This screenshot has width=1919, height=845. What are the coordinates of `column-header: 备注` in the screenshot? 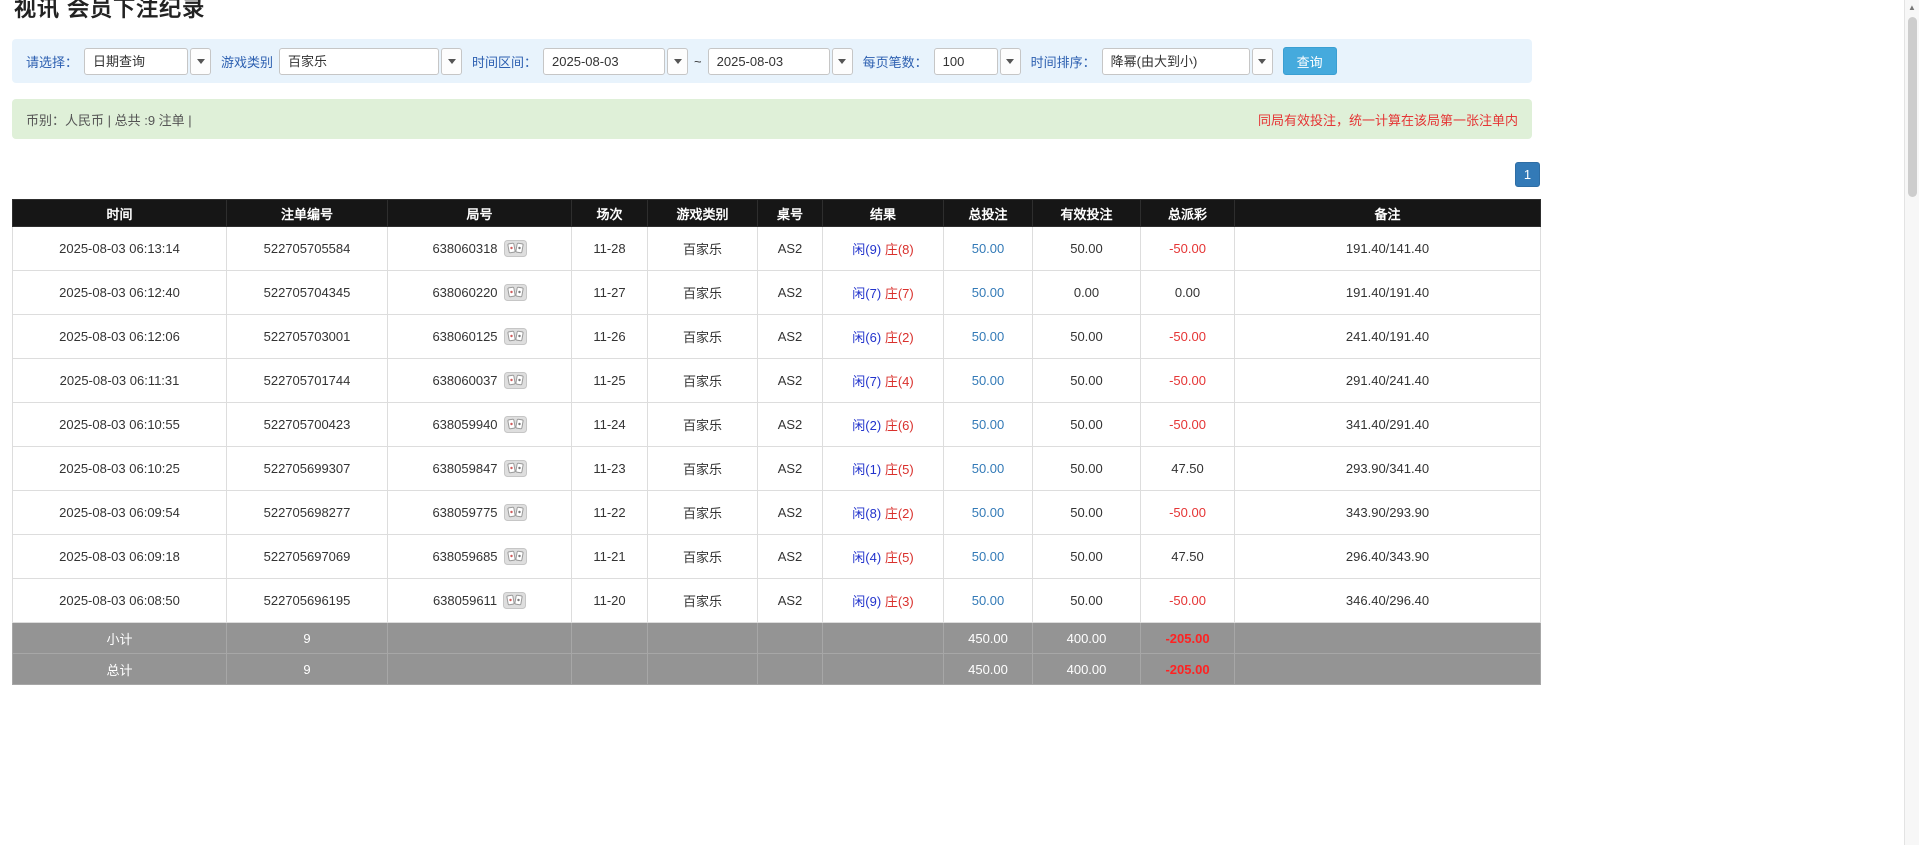 It's located at (1387, 213).